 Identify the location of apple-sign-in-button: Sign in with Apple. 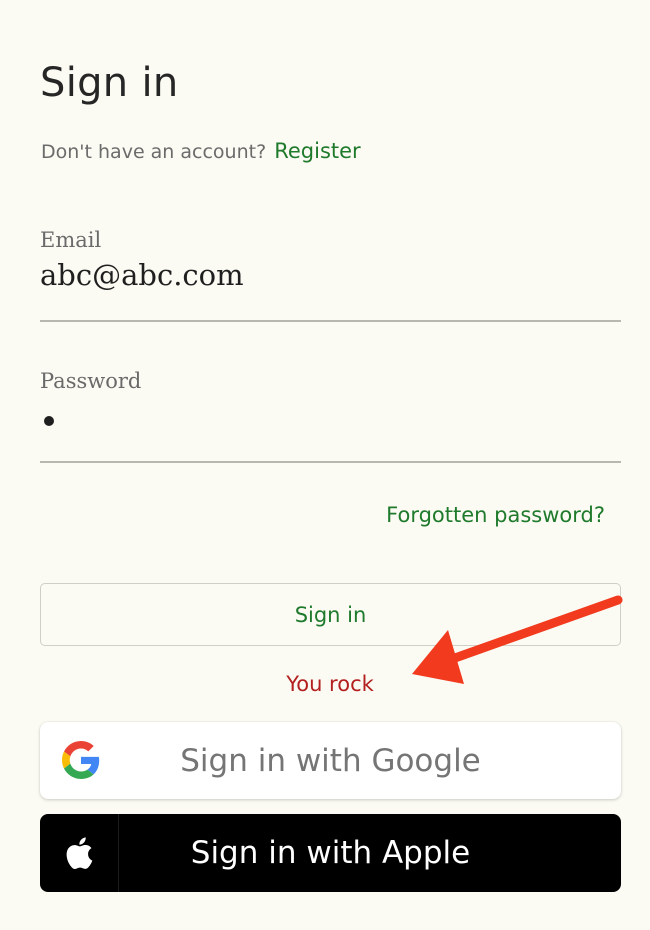
(330, 853).